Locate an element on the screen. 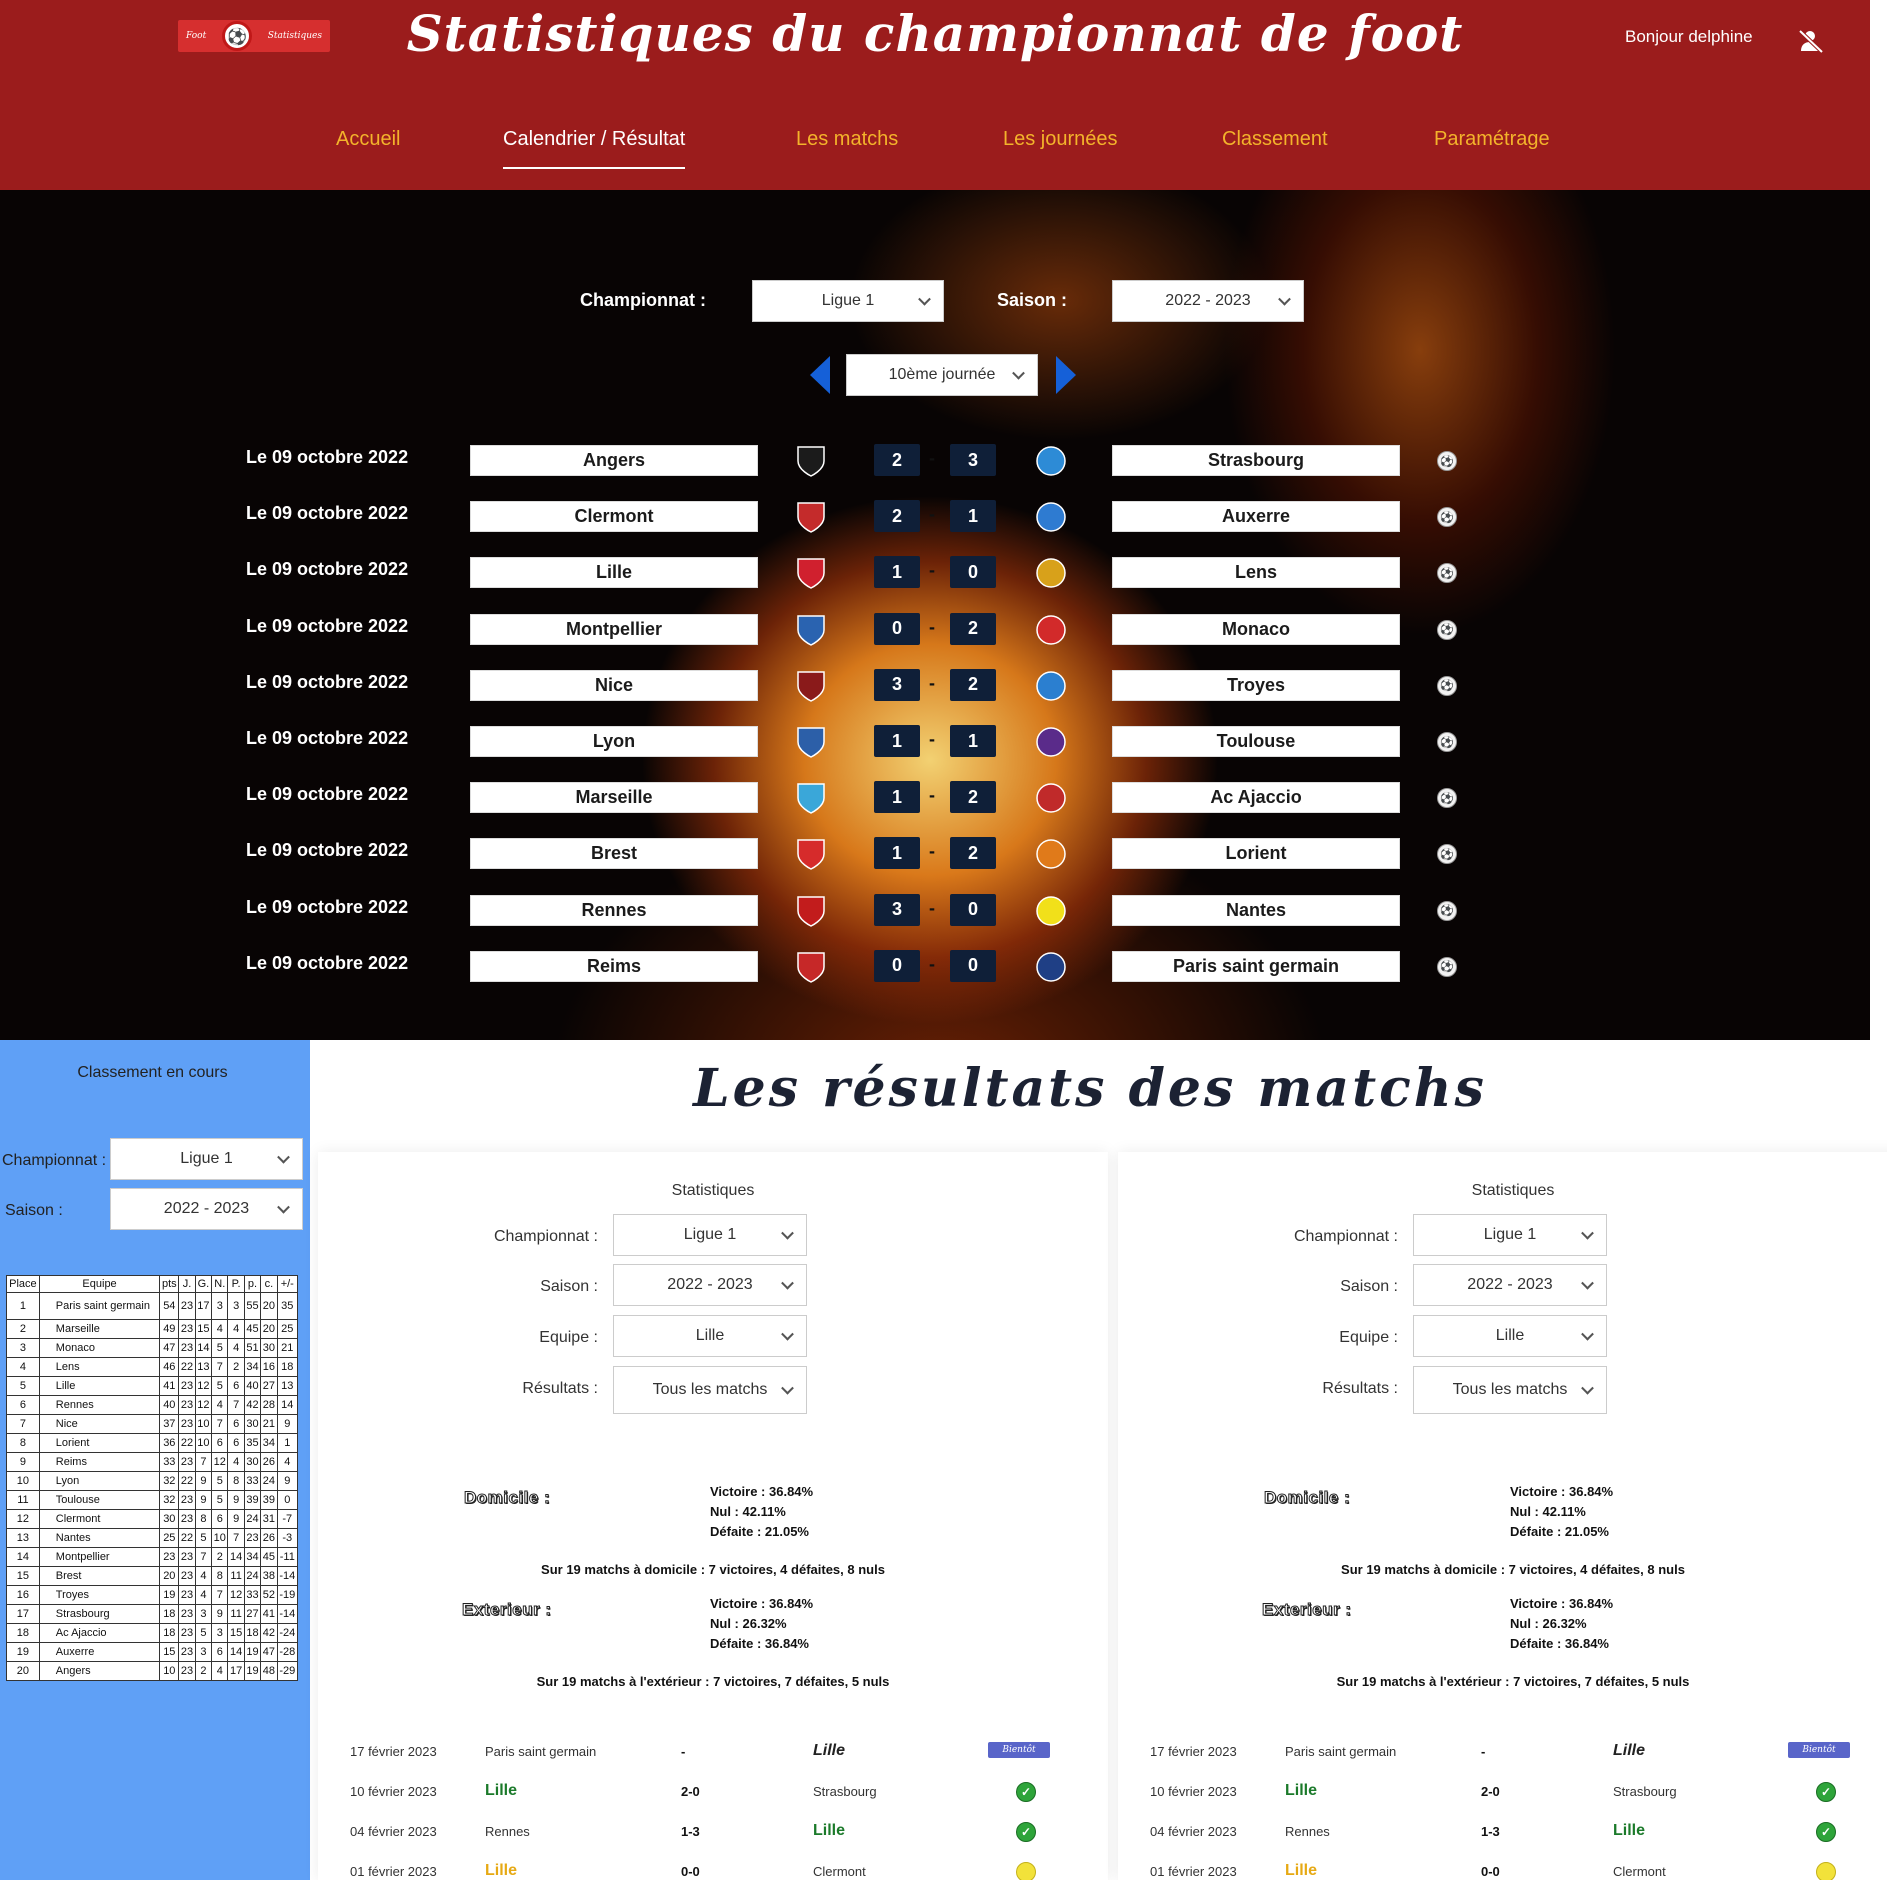 Image resolution: width=1887 pixels, height=1880 pixels. match-date: Le 09 octobre 2022 is located at coordinates (327, 850).